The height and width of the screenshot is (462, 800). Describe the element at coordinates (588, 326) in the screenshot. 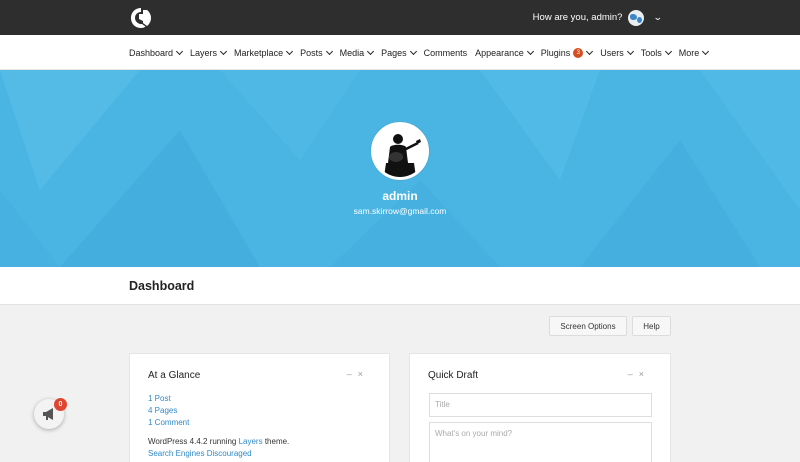

I see `screen-options-button: Screen Options` at that location.